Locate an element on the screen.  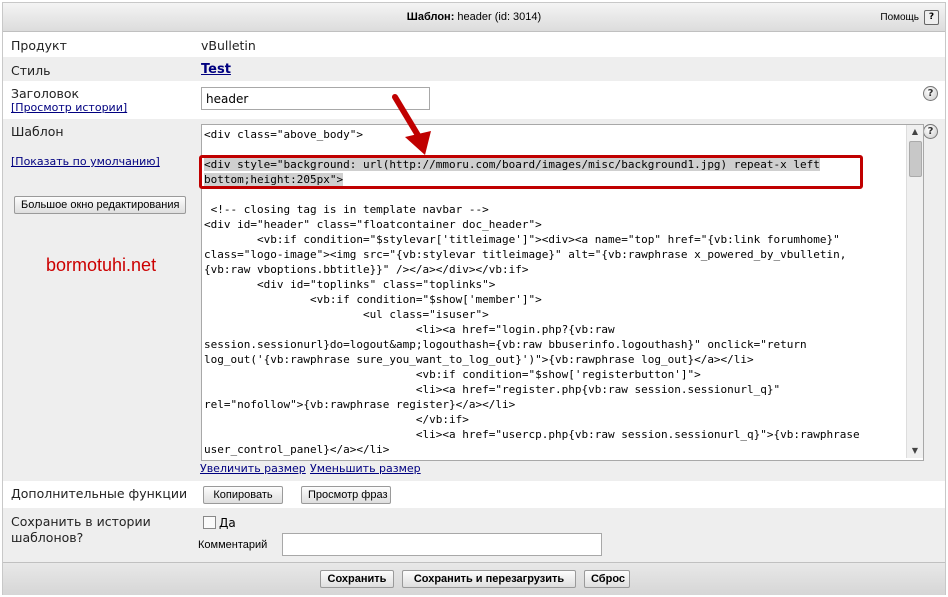
view-phrases-button: Просмотр фраз is located at coordinates (346, 495).